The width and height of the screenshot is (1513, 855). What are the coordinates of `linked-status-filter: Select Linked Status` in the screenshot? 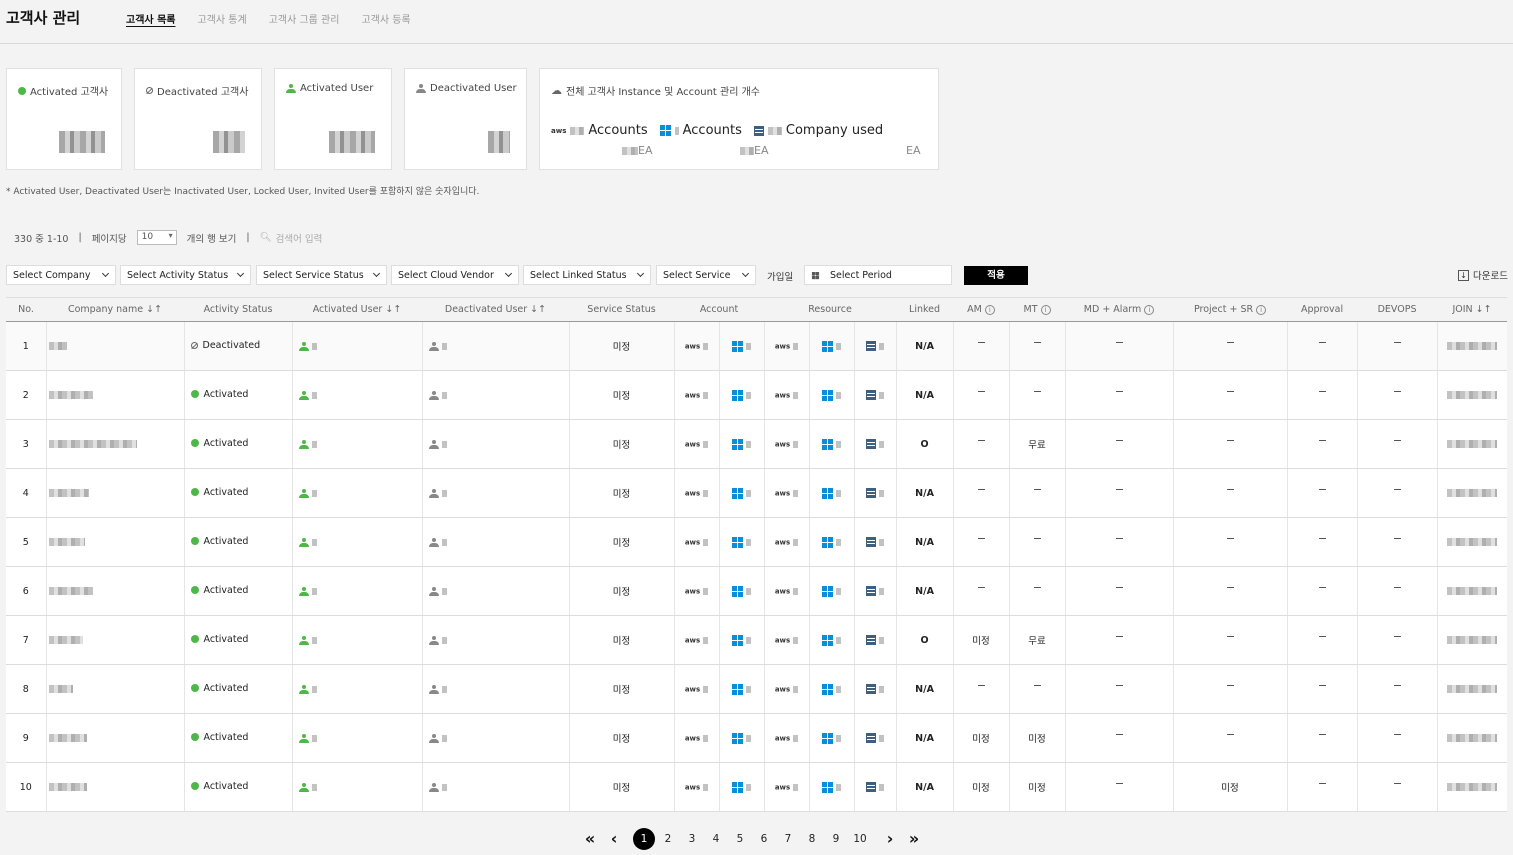 It's located at (587, 275).